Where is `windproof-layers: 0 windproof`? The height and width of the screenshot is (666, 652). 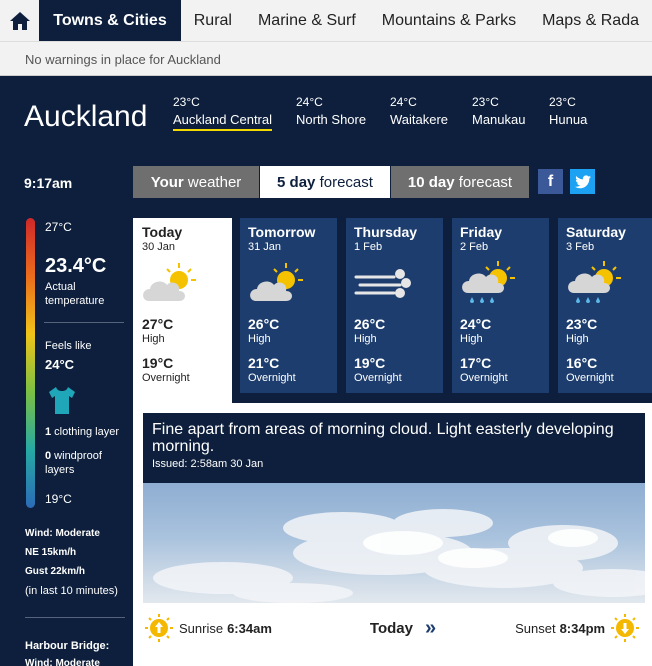
windproof-layers: 0 windproof is located at coordinates (73, 456).